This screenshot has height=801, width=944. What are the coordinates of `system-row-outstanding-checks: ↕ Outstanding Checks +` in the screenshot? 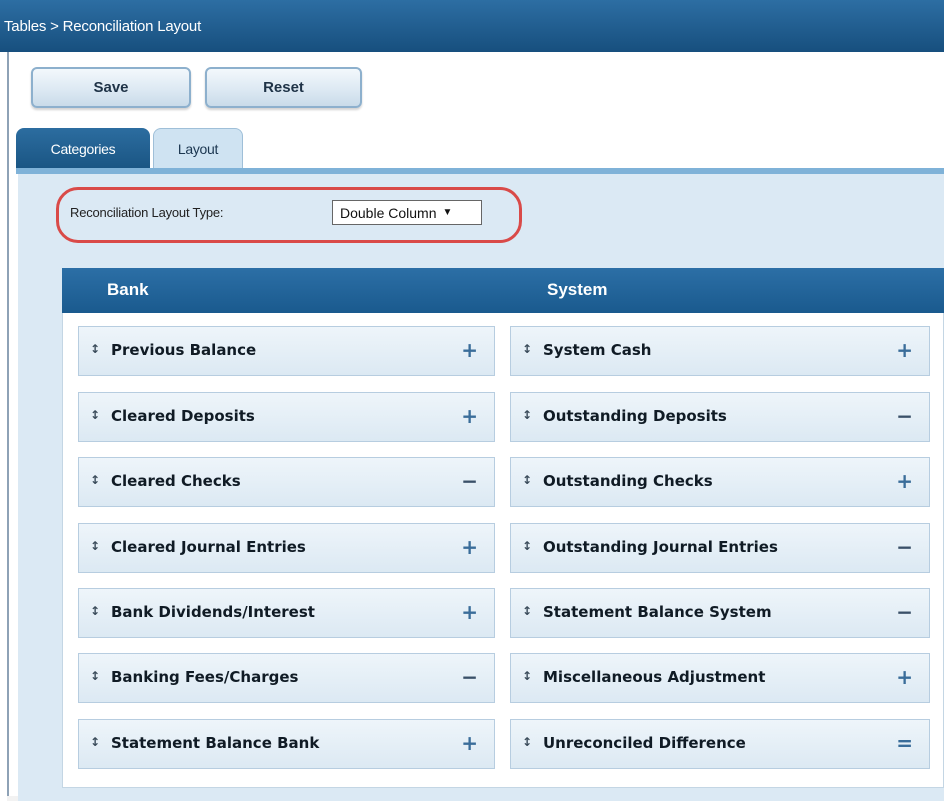 It's located at (720, 482).